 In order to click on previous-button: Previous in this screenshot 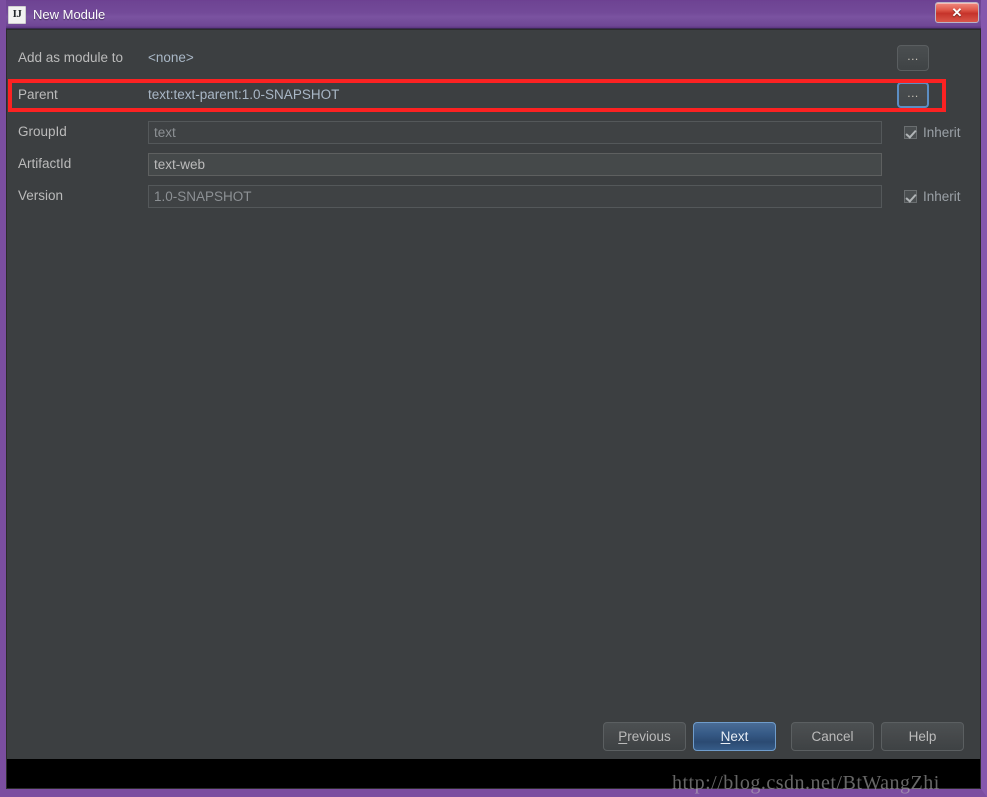, I will do `click(644, 736)`.